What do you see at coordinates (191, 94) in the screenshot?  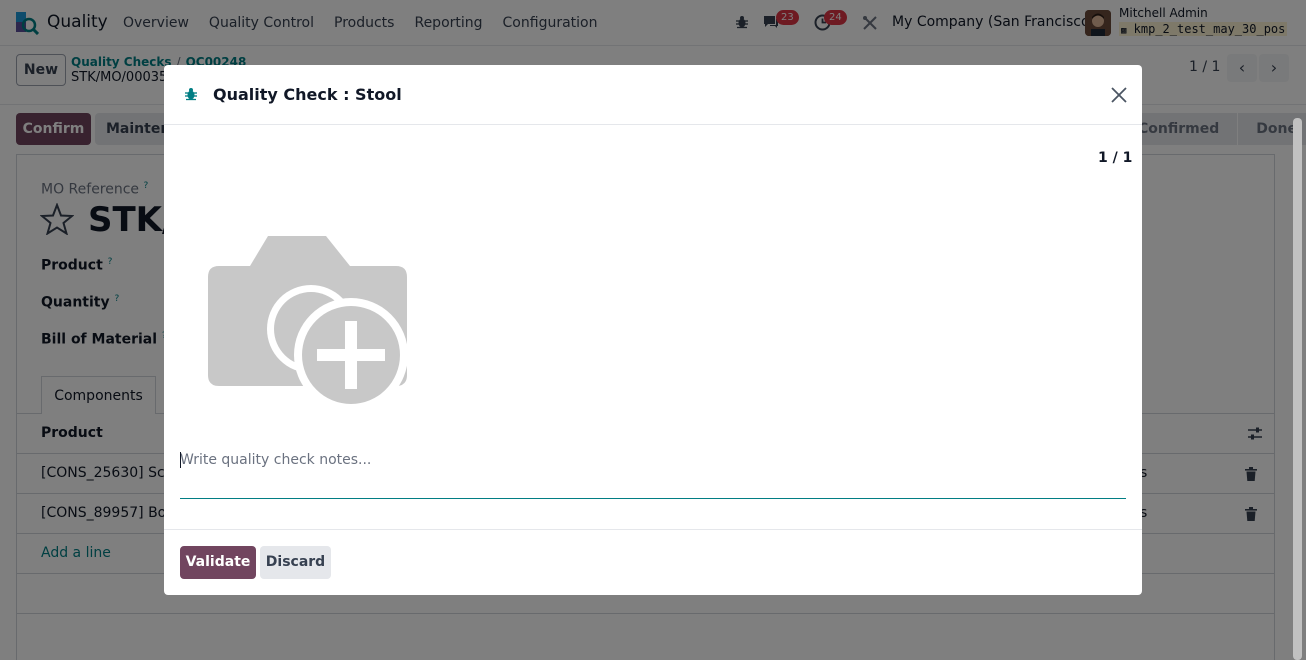 I see `bug-icon` at bounding box center [191, 94].